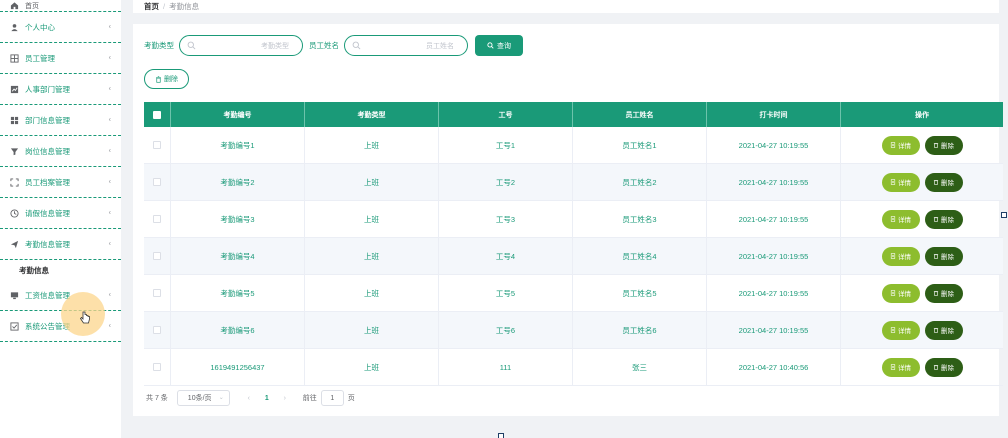 The width and height of the screenshot is (1008, 438). I want to click on table-icon, so click(14, 120).